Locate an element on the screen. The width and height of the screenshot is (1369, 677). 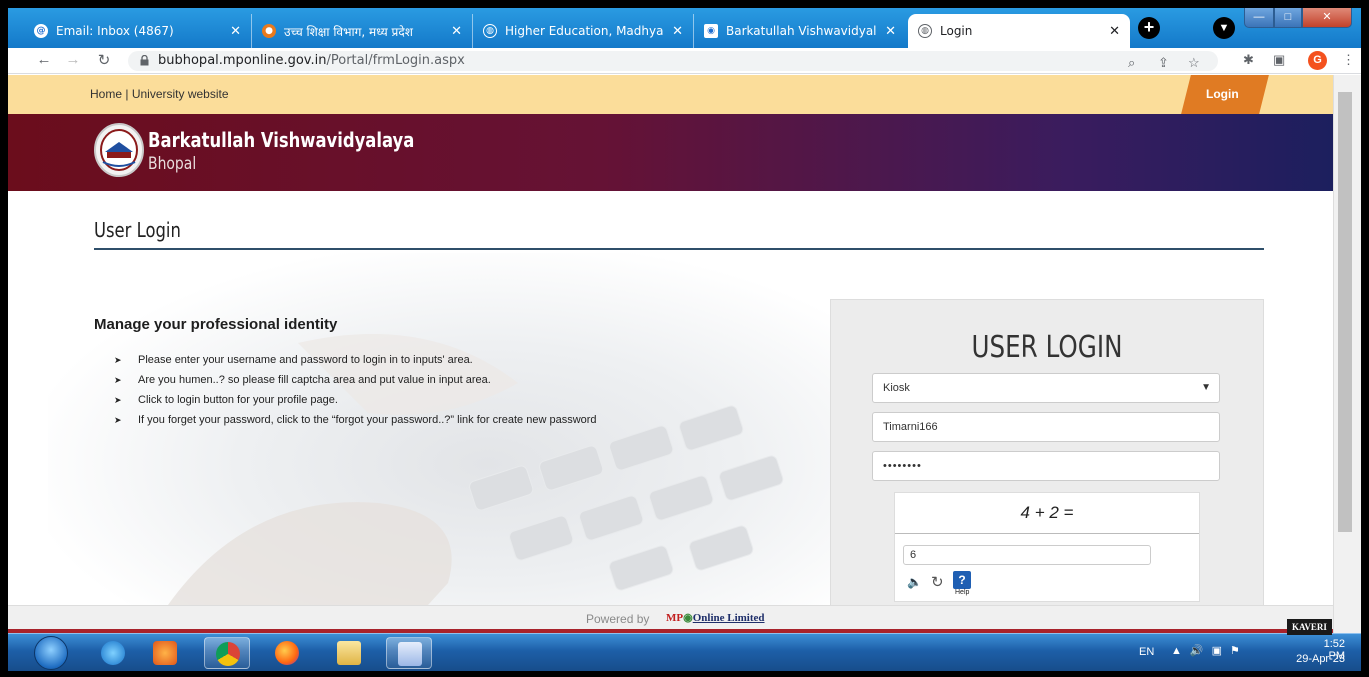
input-language: EN is located at coordinates (1146, 652).